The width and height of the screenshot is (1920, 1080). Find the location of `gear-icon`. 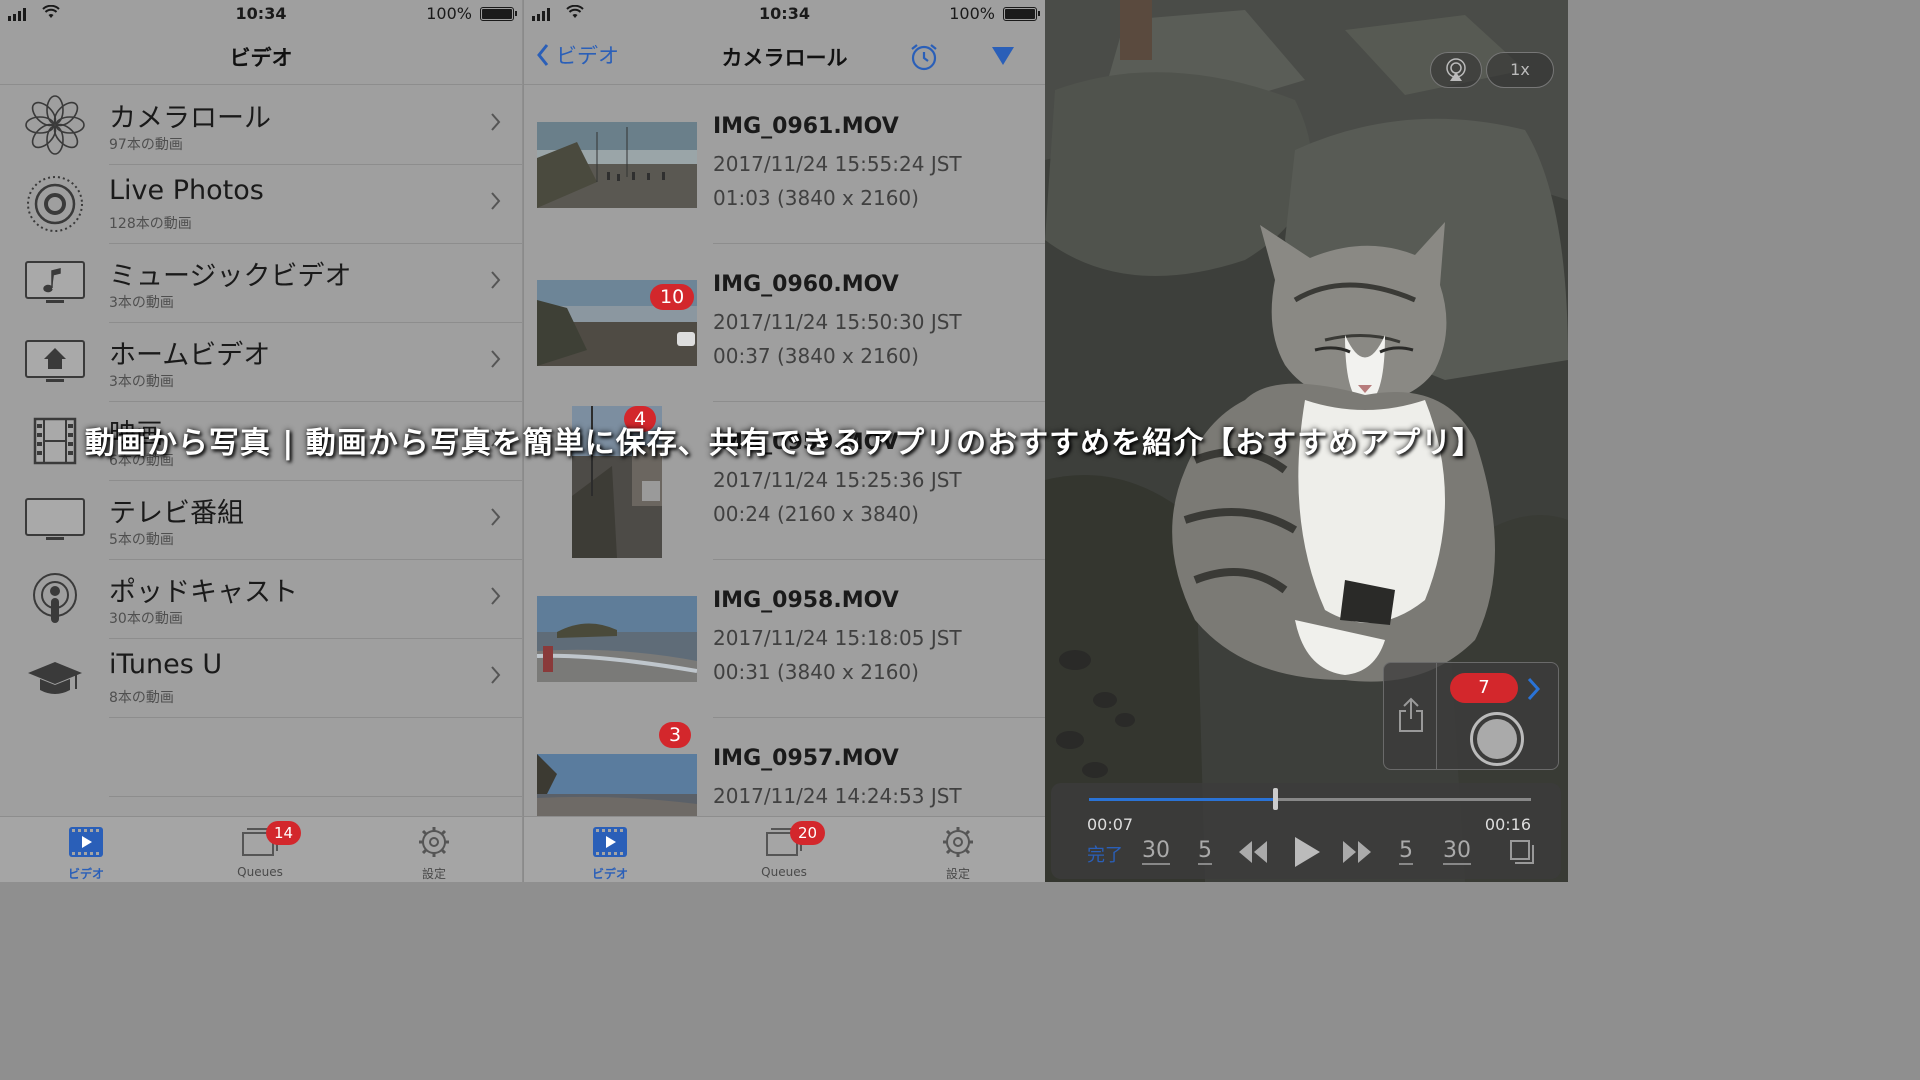

gear-icon is located at coordinates (958, 842).